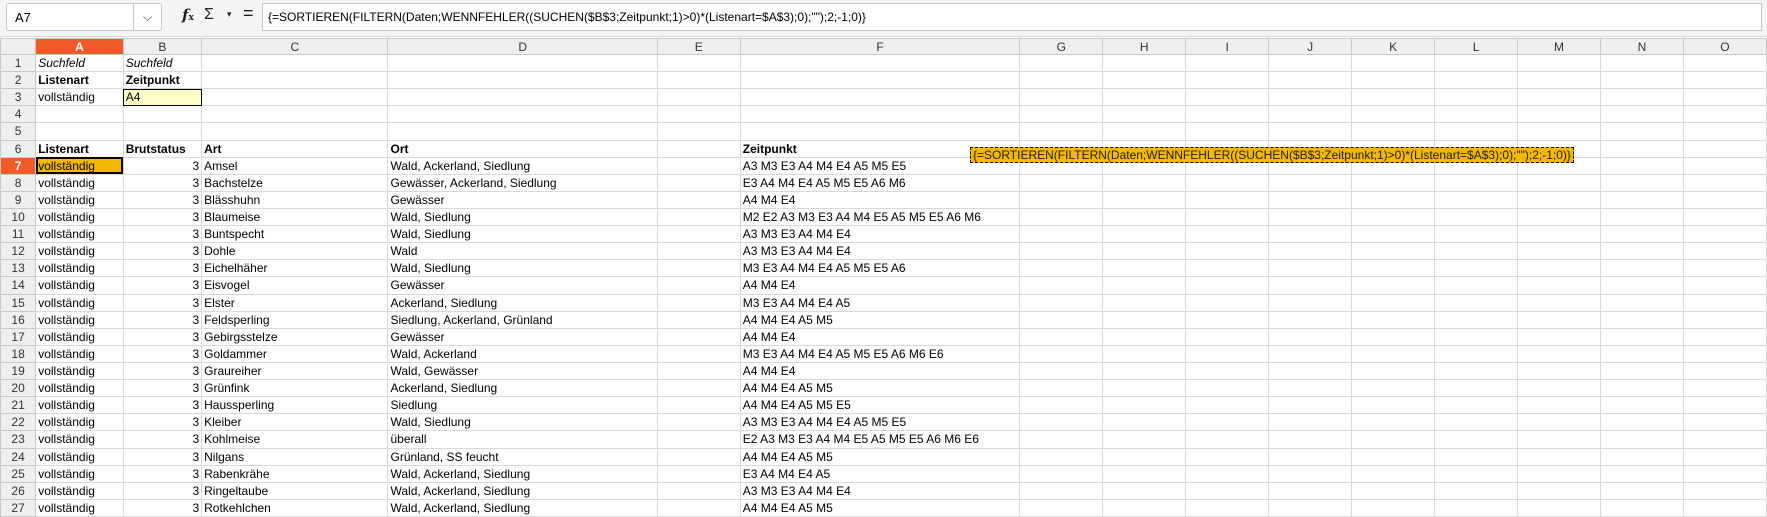 The image size is (1767, 517). What do you see at coordinates (880, 268) in the screenshot?
I see `cell-zeitpunkt: M3 E3 A4 M4 E4 A5 M5 E5 A6` at bounding box center [880, 268].